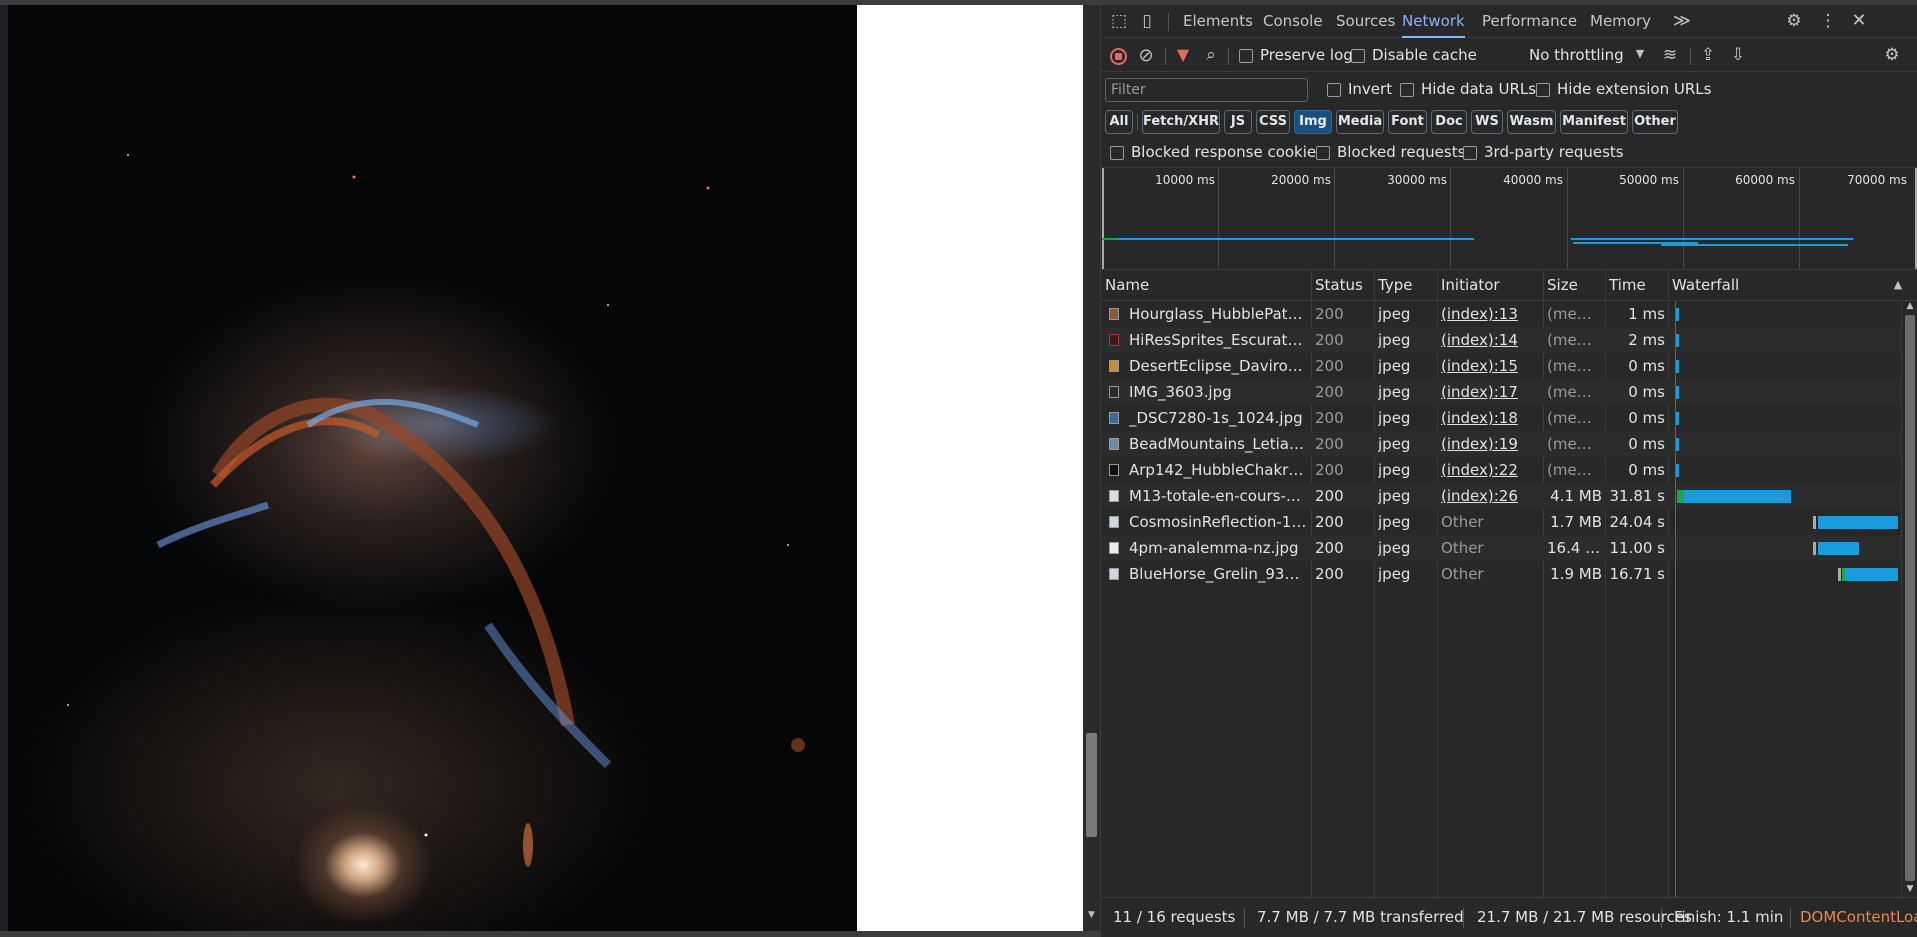 This screenshot has height=937, width=1917. What do you see at coordinates (1490, 314) in the screenshot?
I see `request-initiator-link: (index):13` at bounding box center [1490, 314].